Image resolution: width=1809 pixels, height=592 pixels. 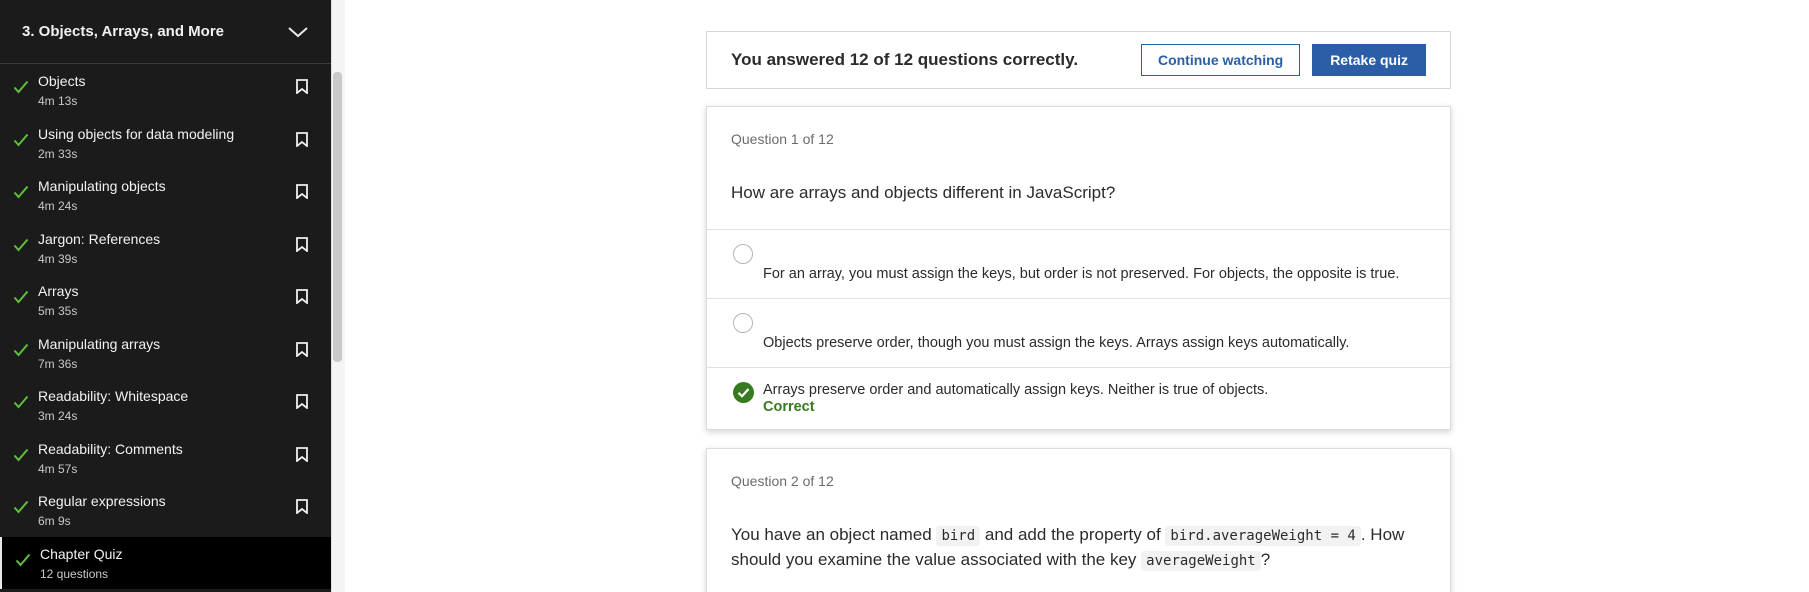 What do you see at coordinates (58, 363) in the screenshot?
I see `lesson-duration: 7m 36s` at bounding box center [58, 363].